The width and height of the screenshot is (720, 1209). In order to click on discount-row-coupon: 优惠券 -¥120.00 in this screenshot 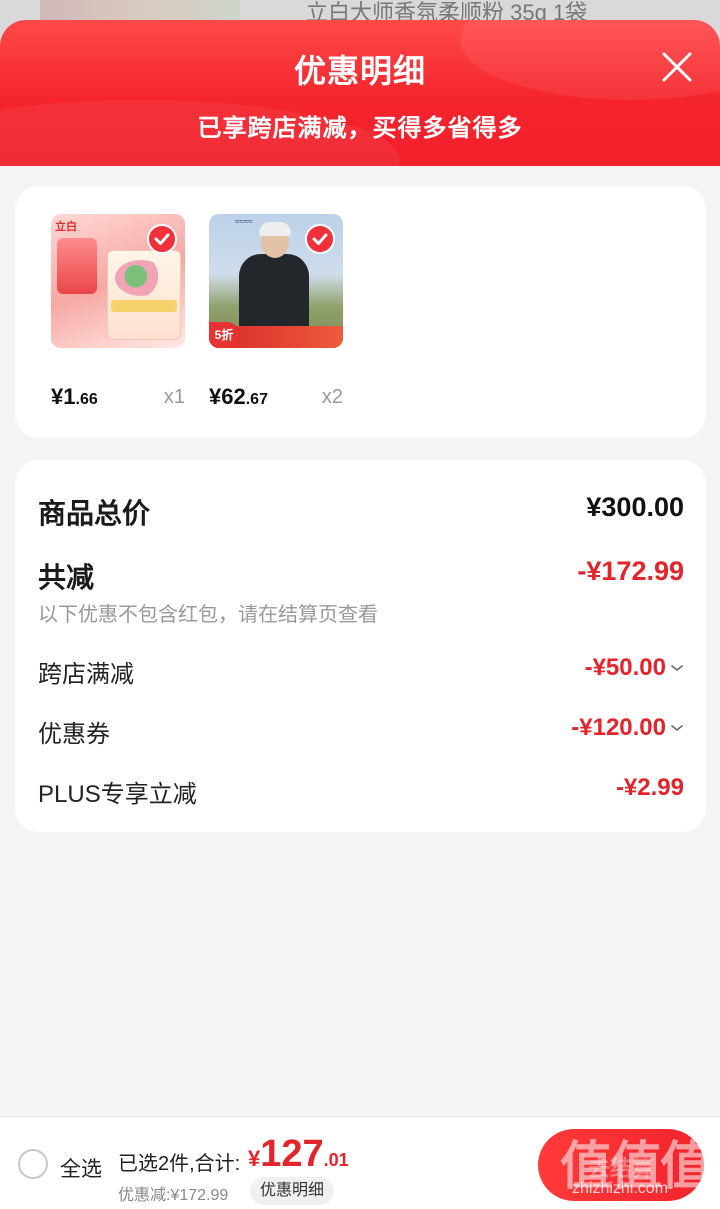, I will do `click(361, 731)`.